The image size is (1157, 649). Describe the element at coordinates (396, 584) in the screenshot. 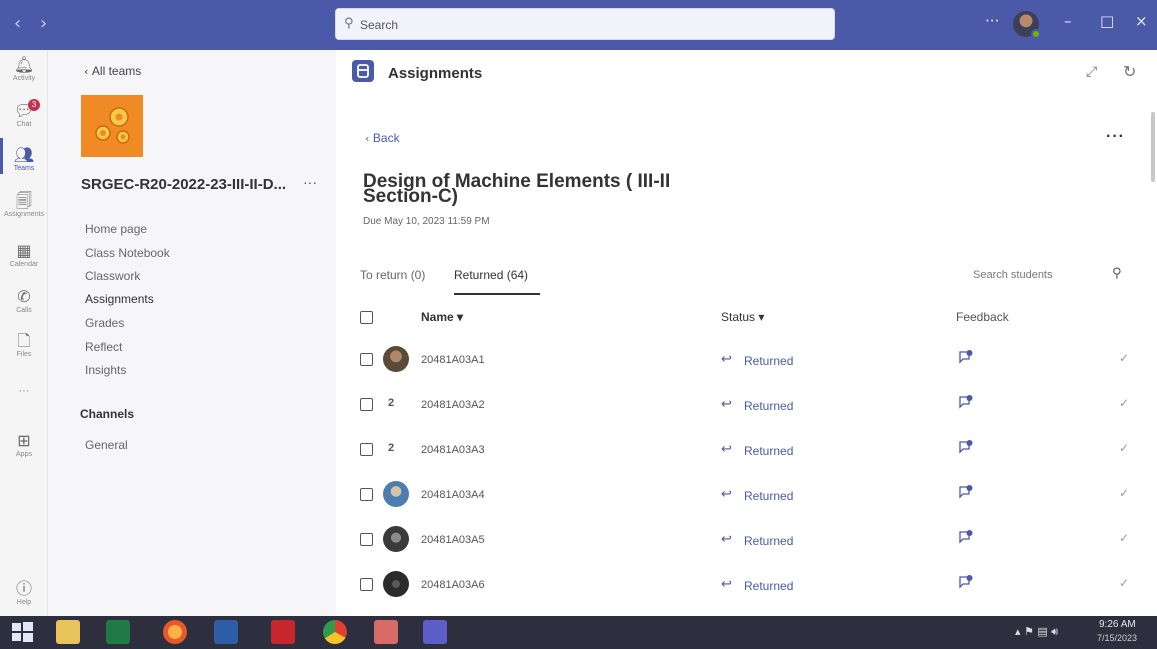

I see `avatar` at that location.